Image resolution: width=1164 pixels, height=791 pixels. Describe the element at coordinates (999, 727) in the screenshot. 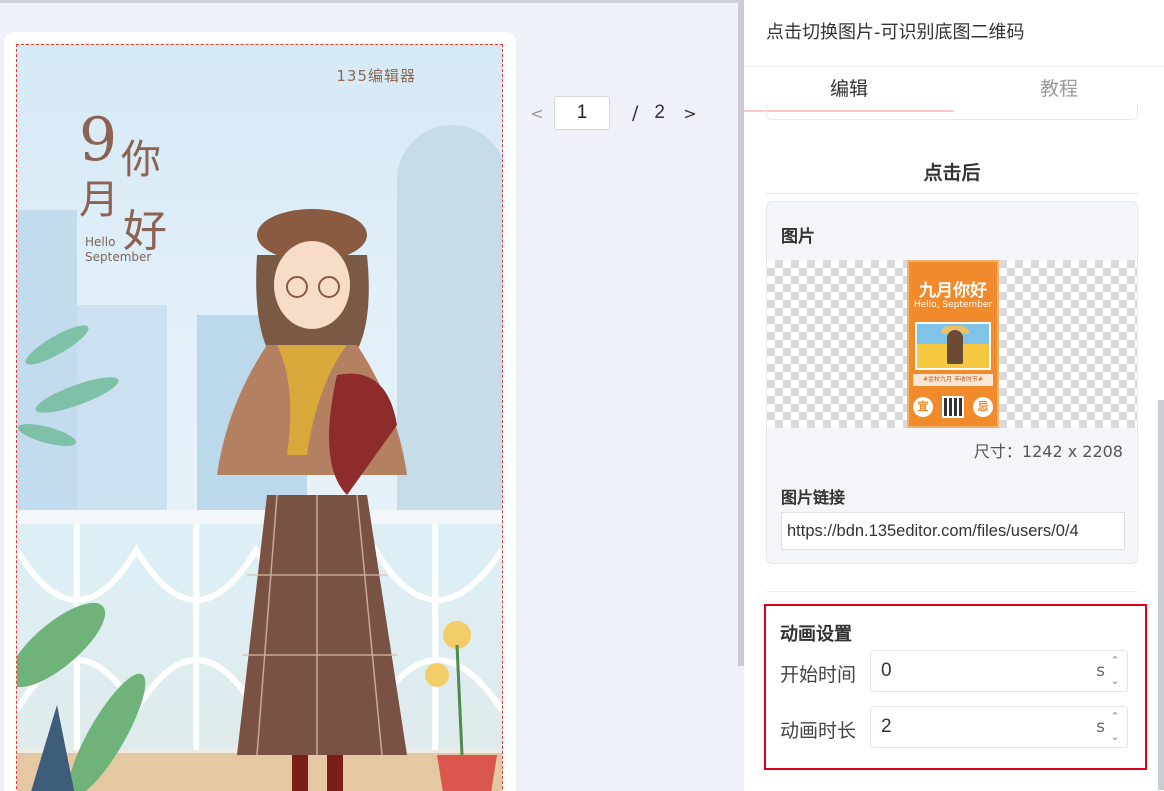

I see `duration-input: 2 s ⌃ ⌄` at that location.